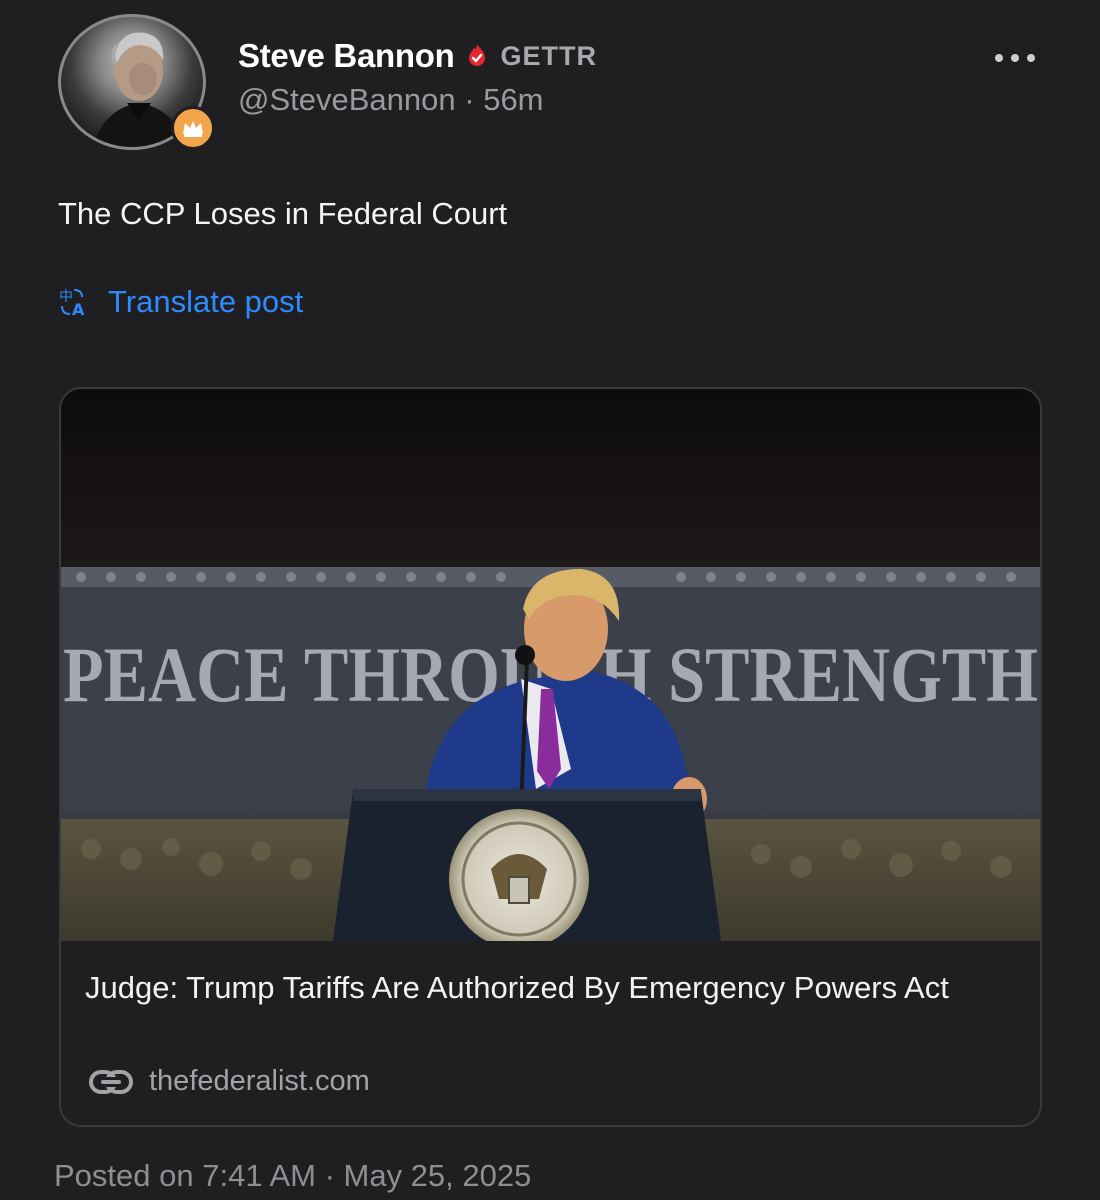  I want to click on svg-text: A, so click(78, 308).